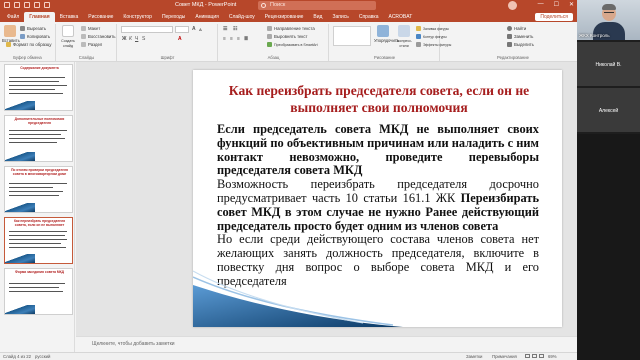 The image size is (640, 360). Describe the element at coordinates (287, 36) in the screenshot. I see `align-text-button: Выровнять текст` at that location.